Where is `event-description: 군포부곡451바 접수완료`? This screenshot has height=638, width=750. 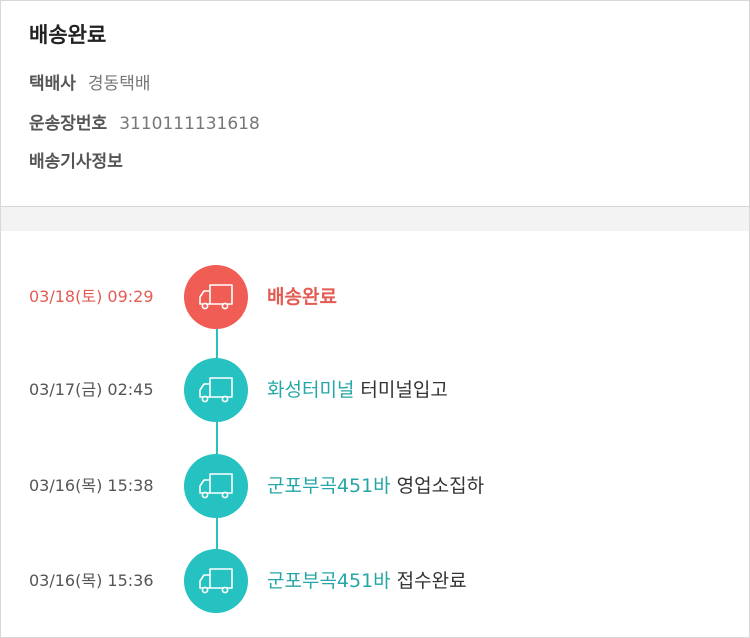 event-description: 군포부곡451바 접수완료 is located at coordinates (367, 581).